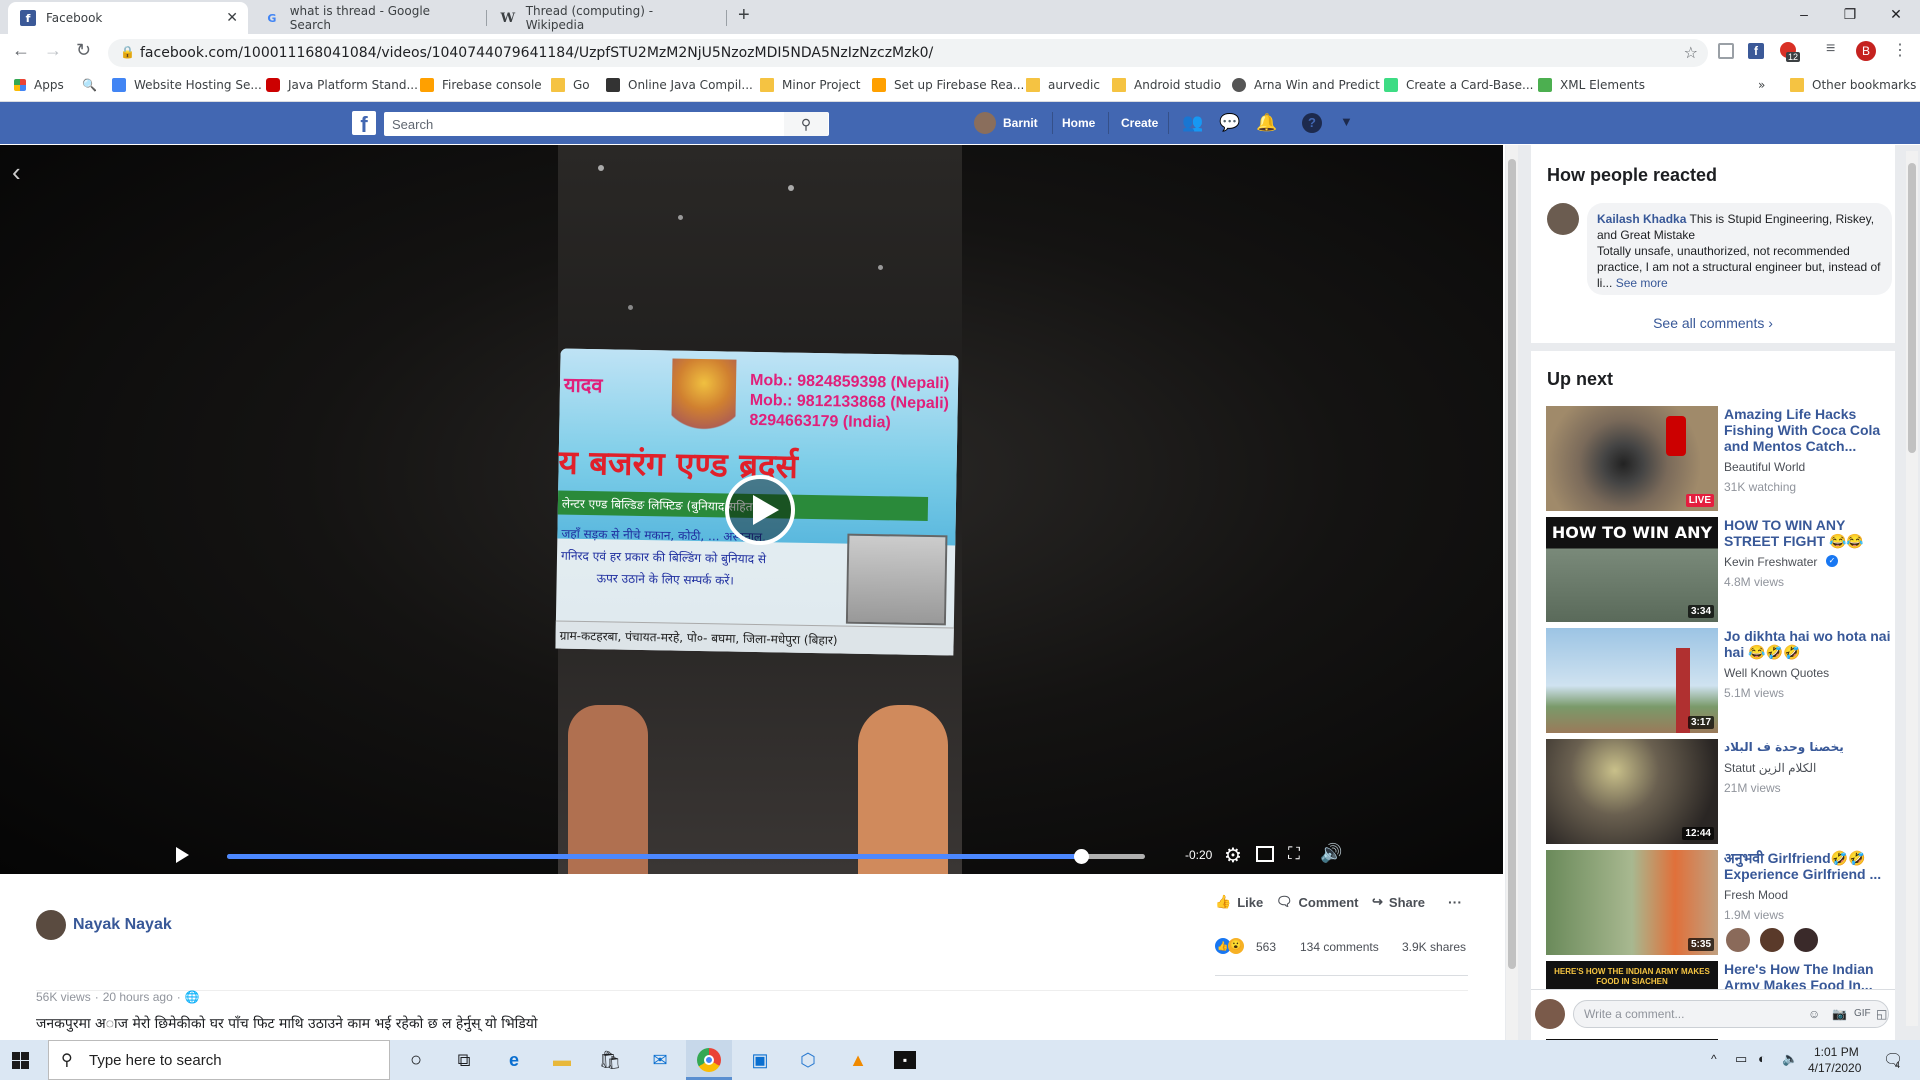  What do you see at coordinates (709, 1060) in the screenshot?
I see `chrome-taskbar-button` at bounding box center [709, 1060].